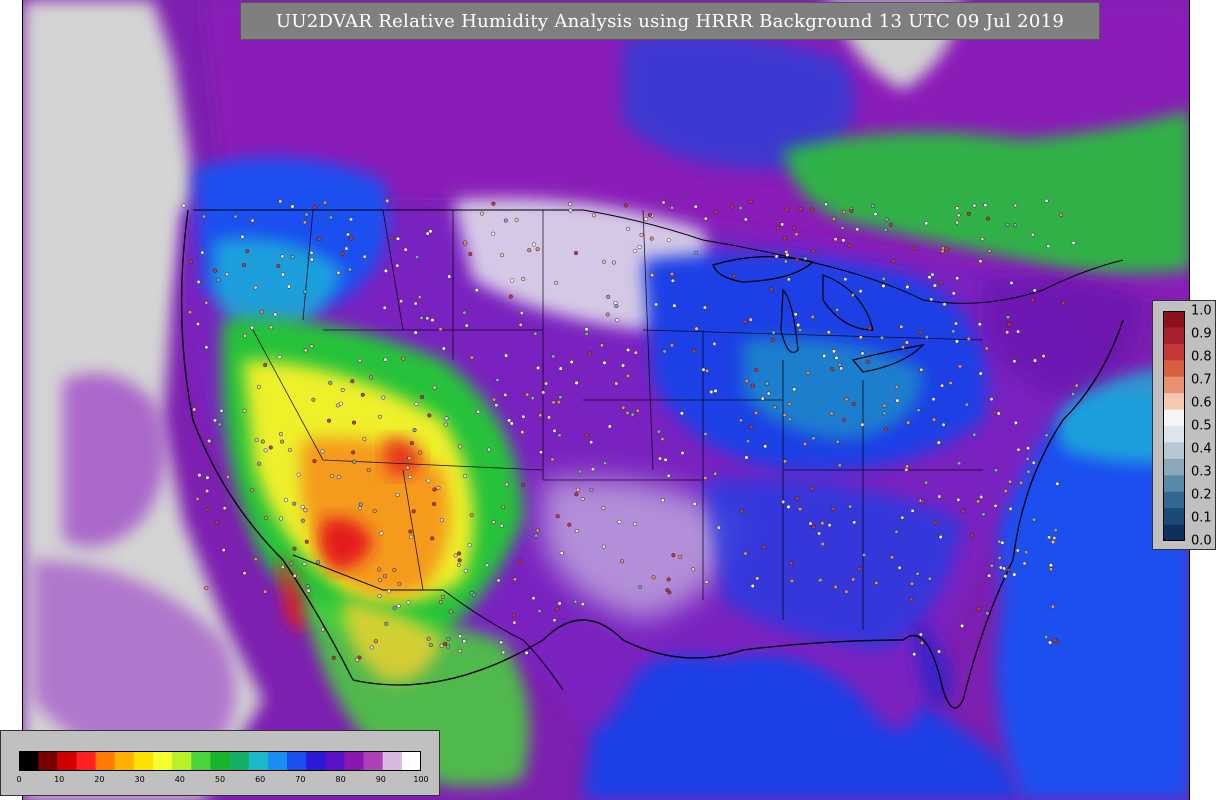 This screenshot has width=1216, height=800. I want to click on station-colorbar-tick-label: 1.0, so click(1201, 311).